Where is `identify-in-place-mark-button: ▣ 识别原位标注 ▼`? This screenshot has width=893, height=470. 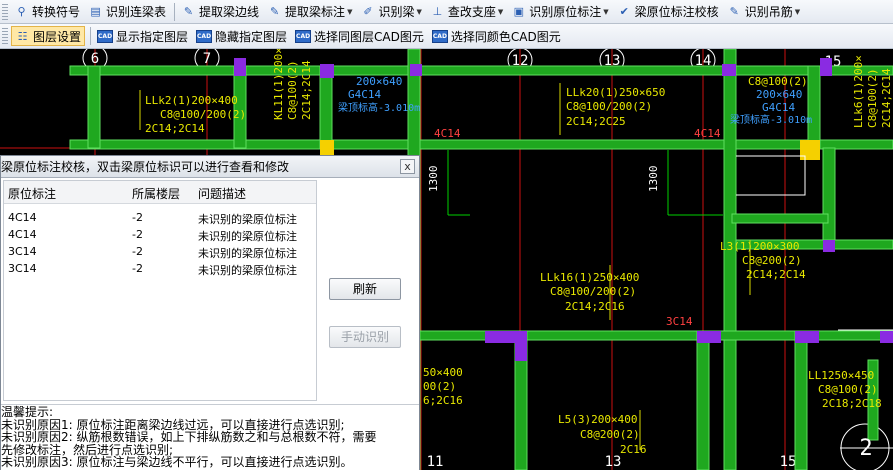 identify-in-place-mark-button: ▣ 识别原位标注 ▼ is located at coordinates (559, 12).